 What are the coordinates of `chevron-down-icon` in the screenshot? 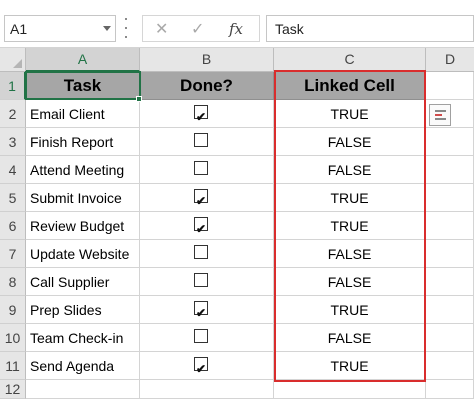 It's located at (107, 28).